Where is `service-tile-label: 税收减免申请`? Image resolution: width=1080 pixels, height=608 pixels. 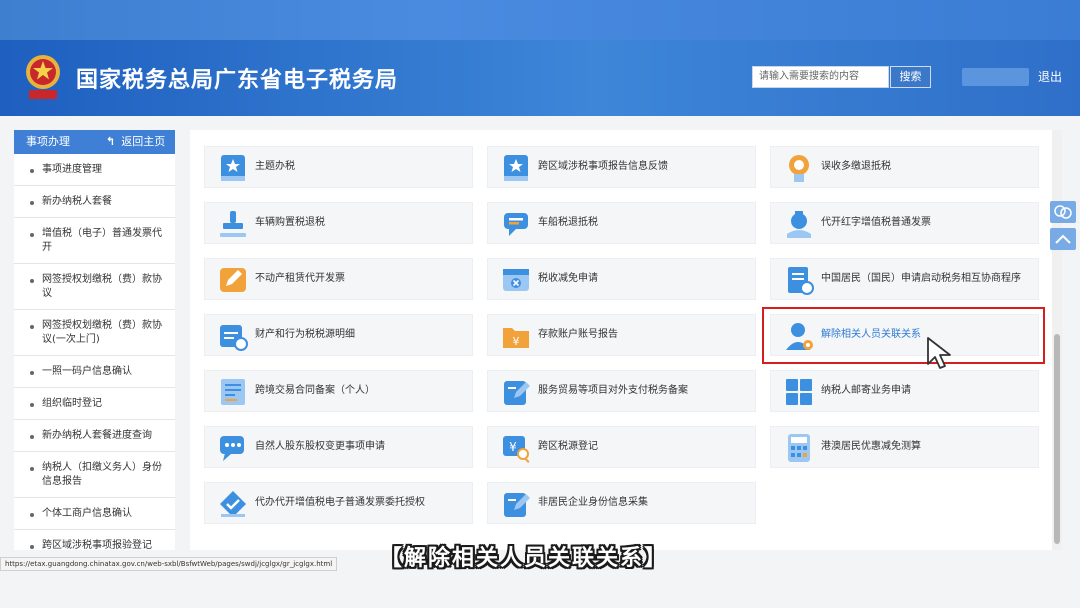
service-tile-label: 税收减免申请 is located at coordinates (568, 278).